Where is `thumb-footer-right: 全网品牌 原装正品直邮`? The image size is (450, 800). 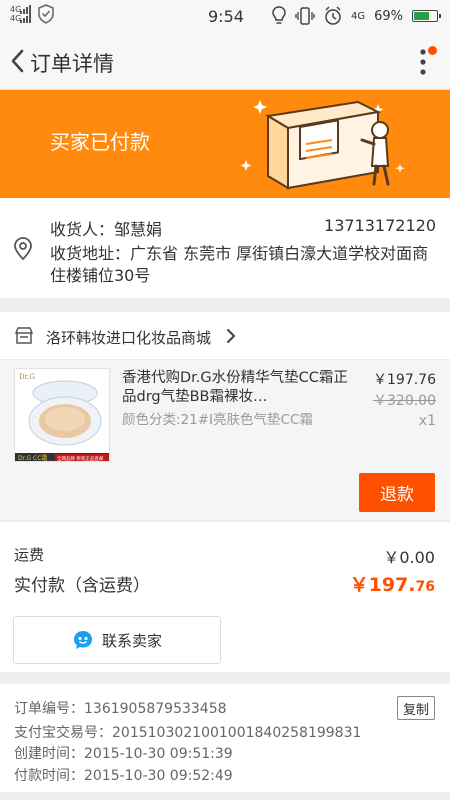
thumb-footer-right: 全网品牌 原装正品直邮 is located at coordinates (80, 458).